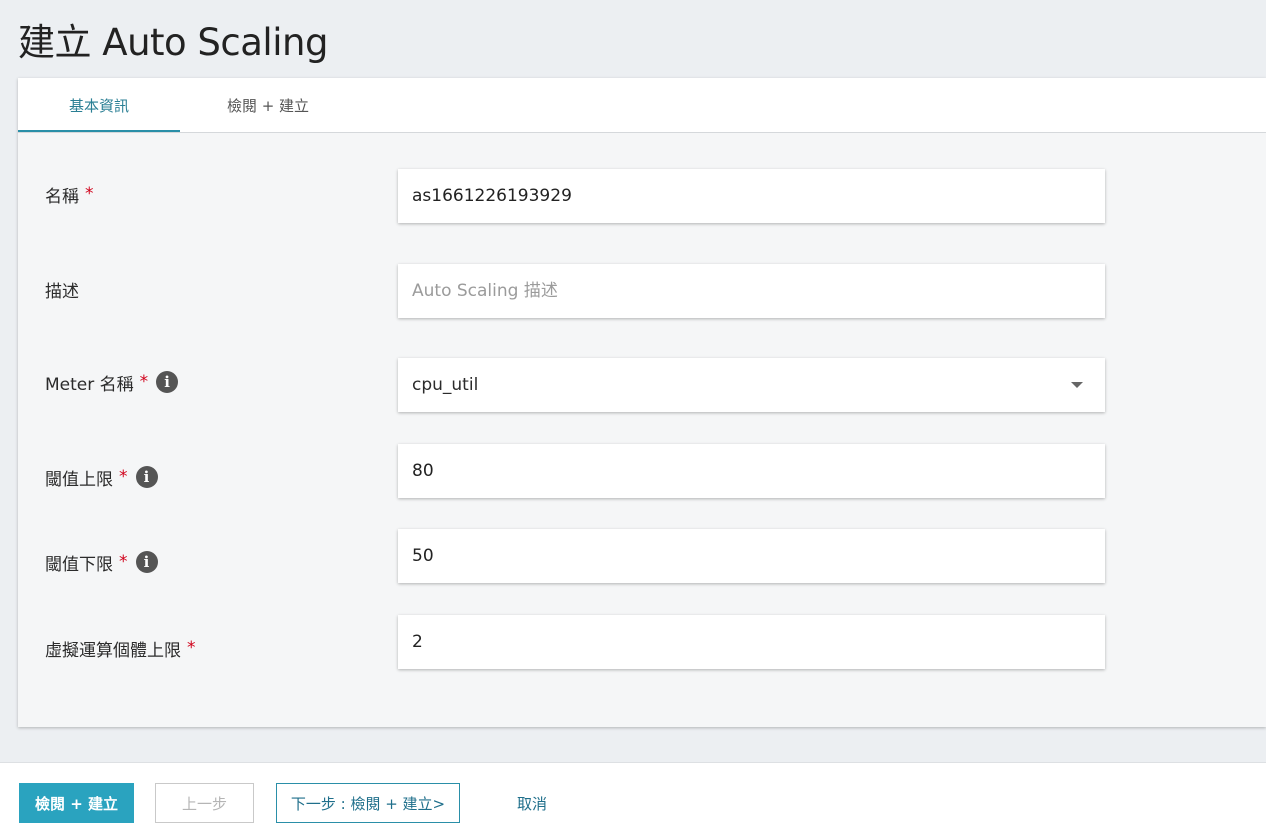  Describe the element at coordinates (532, 803) in the screenshot. I see `cancel-button: 取消` at that location.